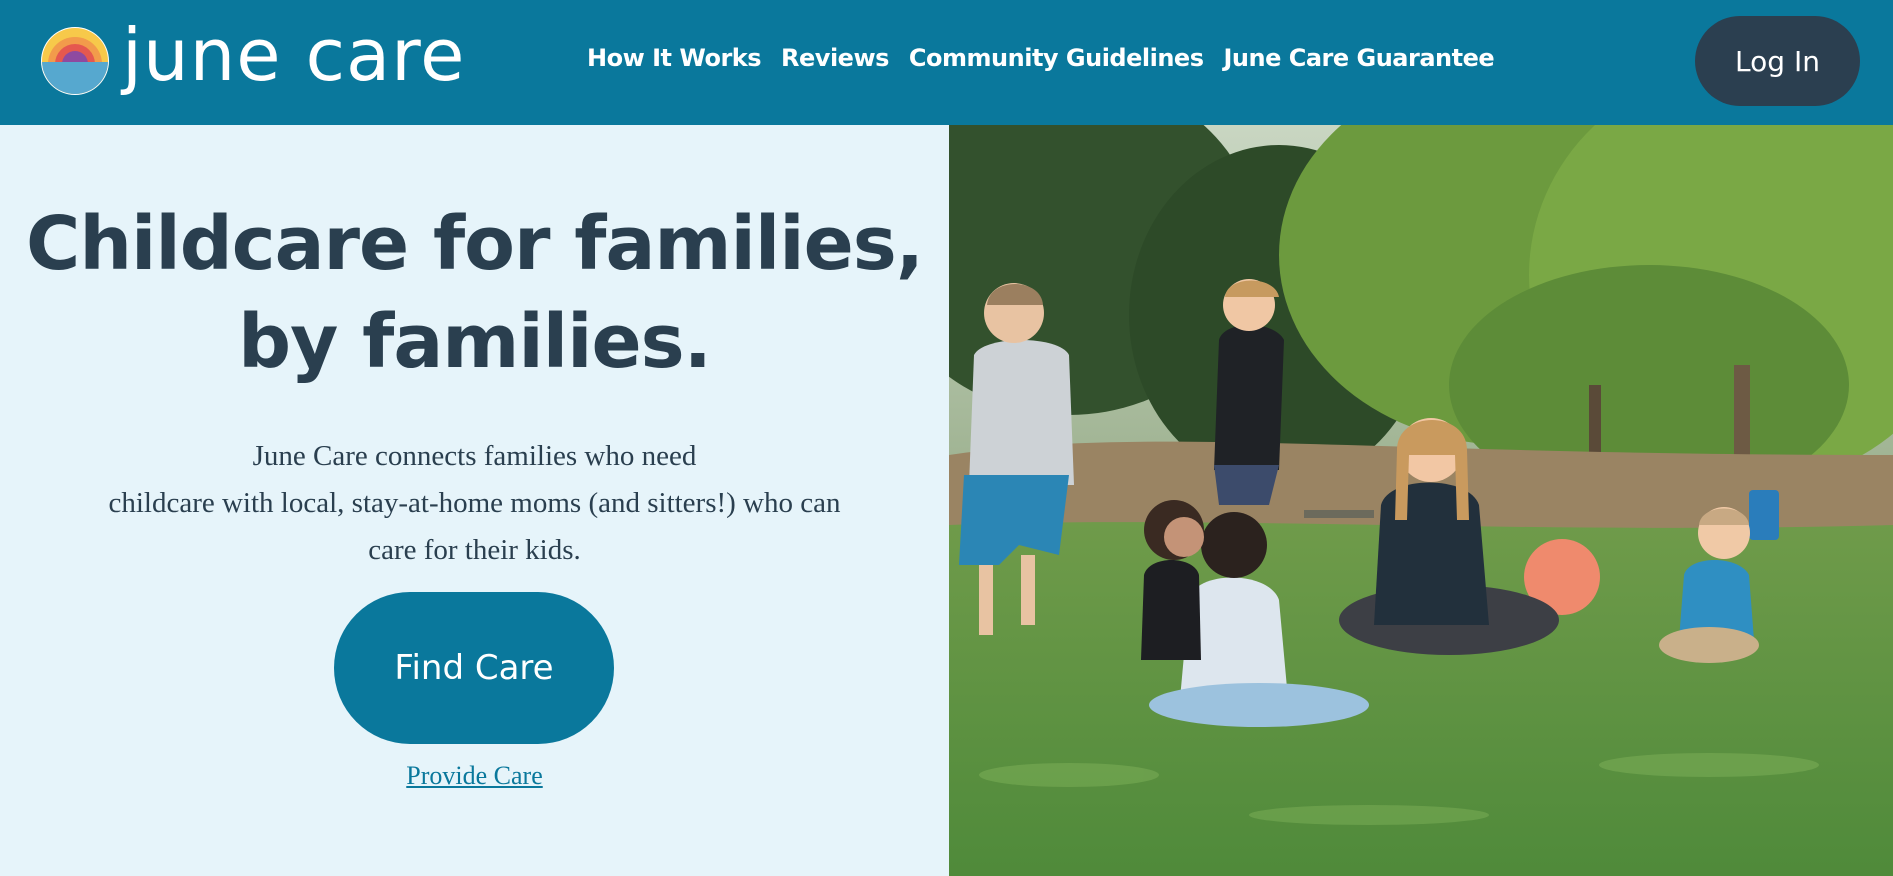  I want to click on nav-reviews: Reviews, so click(835, 58).